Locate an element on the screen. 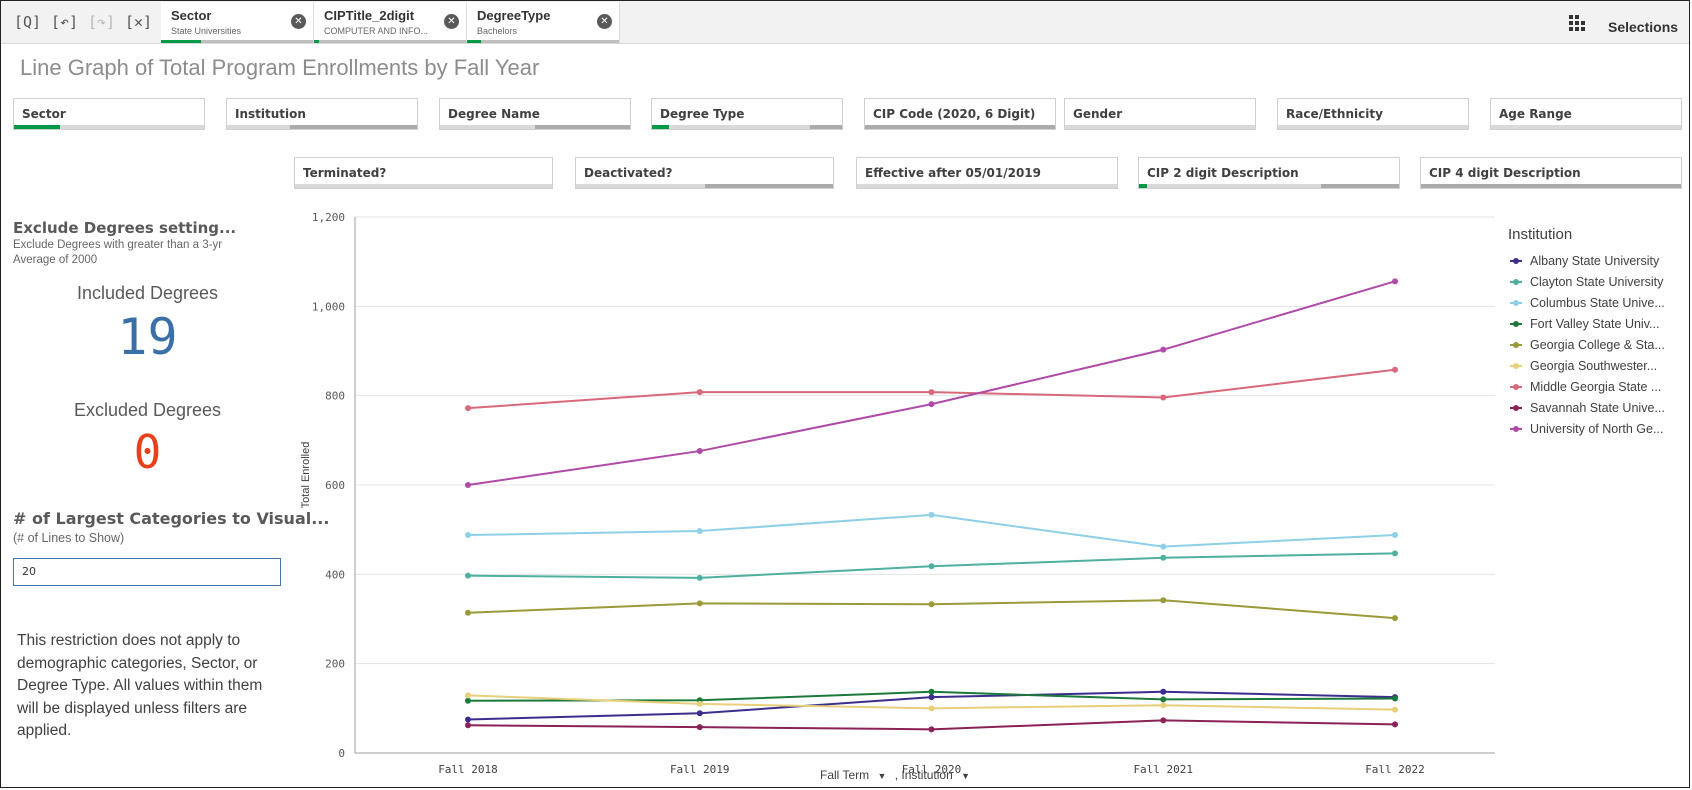 The width and height of the screenshot is (1692, 790). clear-selections-icon: [✕] is located at coordinates (138, 22).